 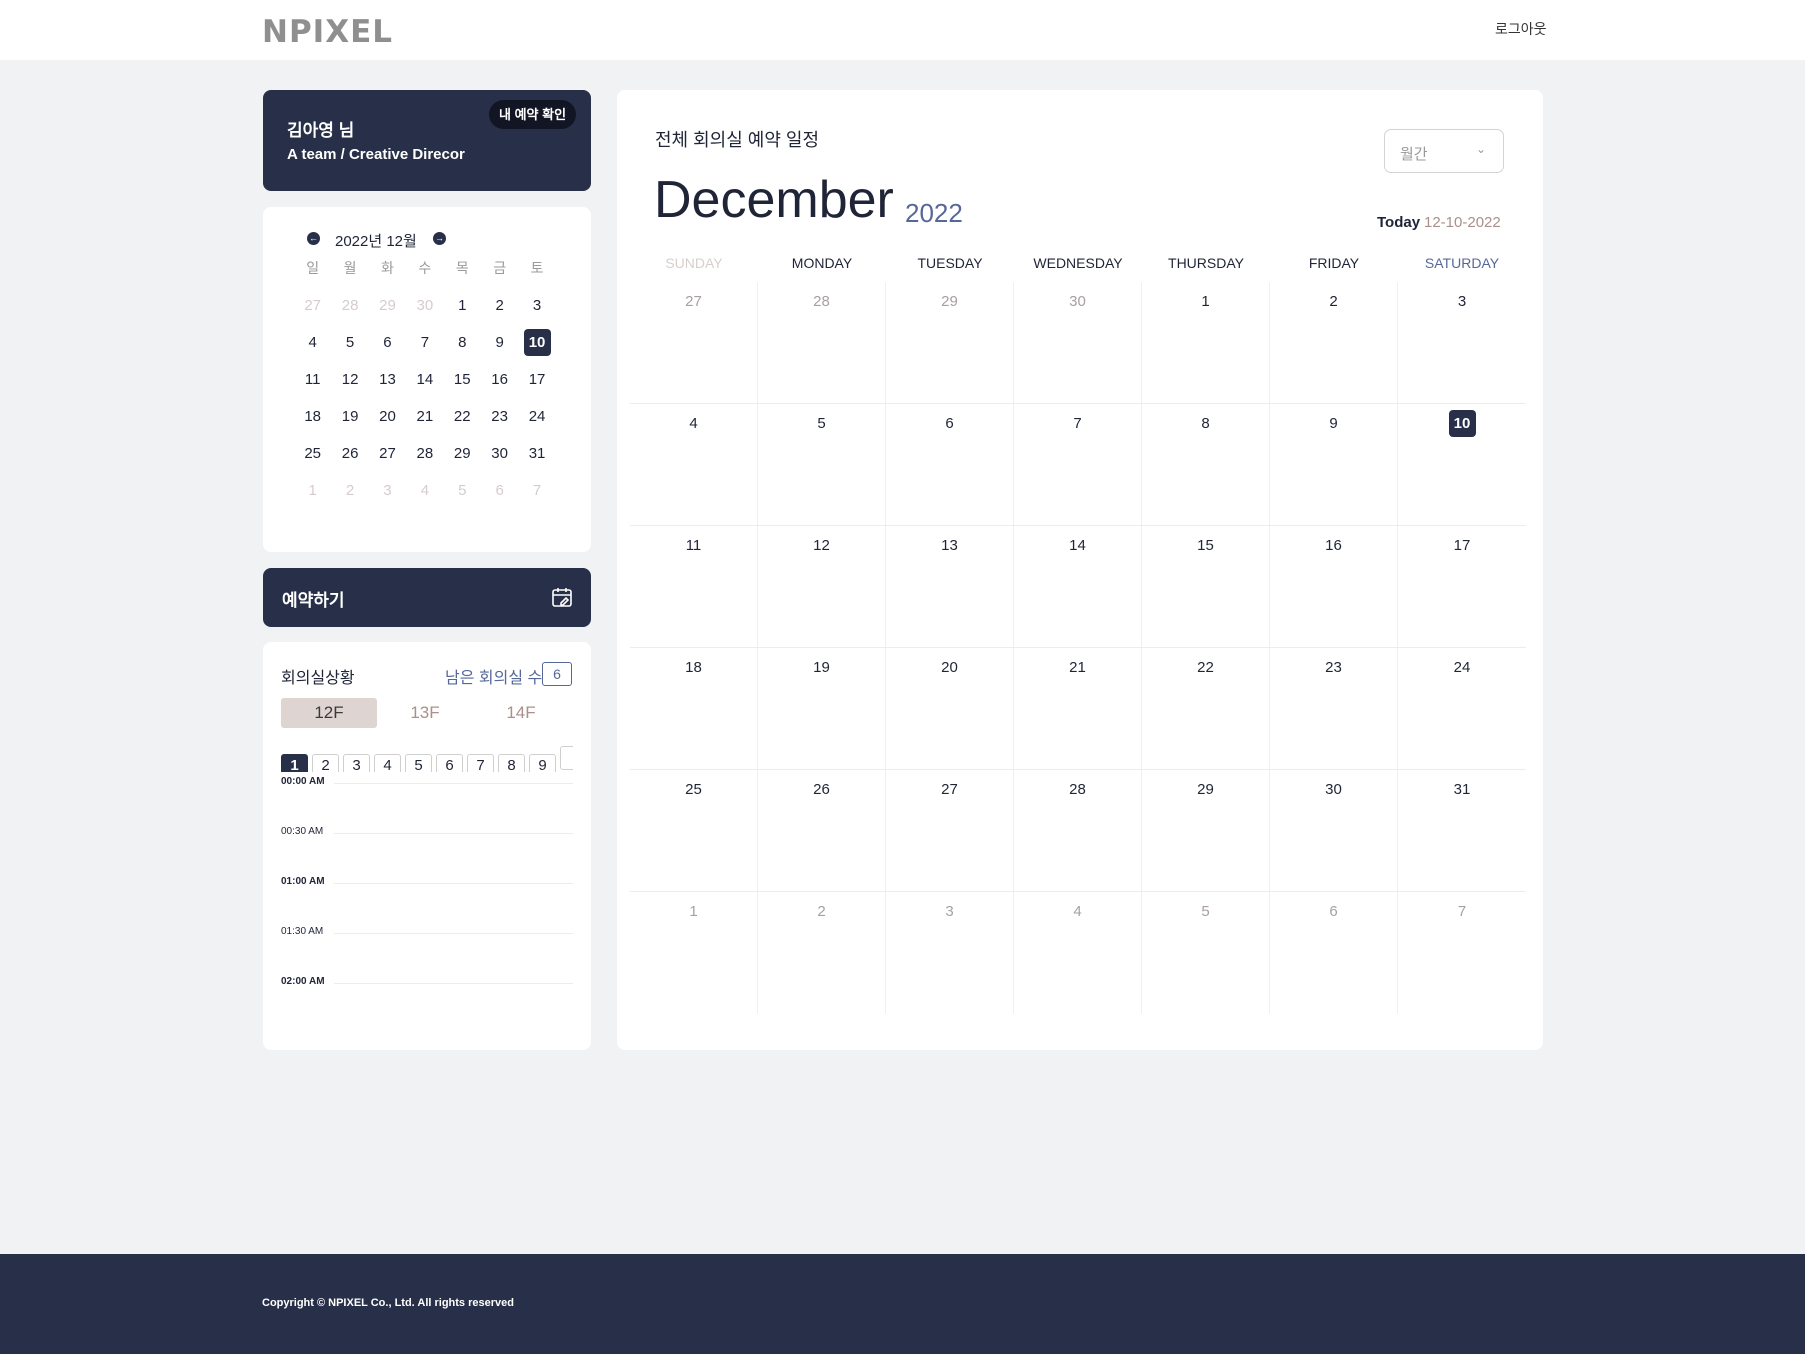 I want to click on calendar-day-today: 10, so click(x=1462, y=465).